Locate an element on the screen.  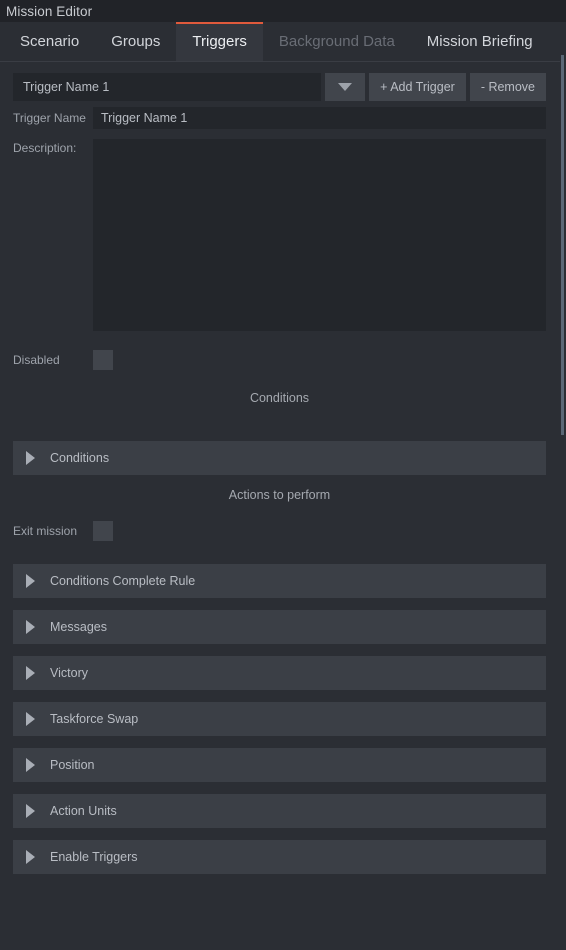
exit-mission-checkbox is located at coordinates (103, 531).